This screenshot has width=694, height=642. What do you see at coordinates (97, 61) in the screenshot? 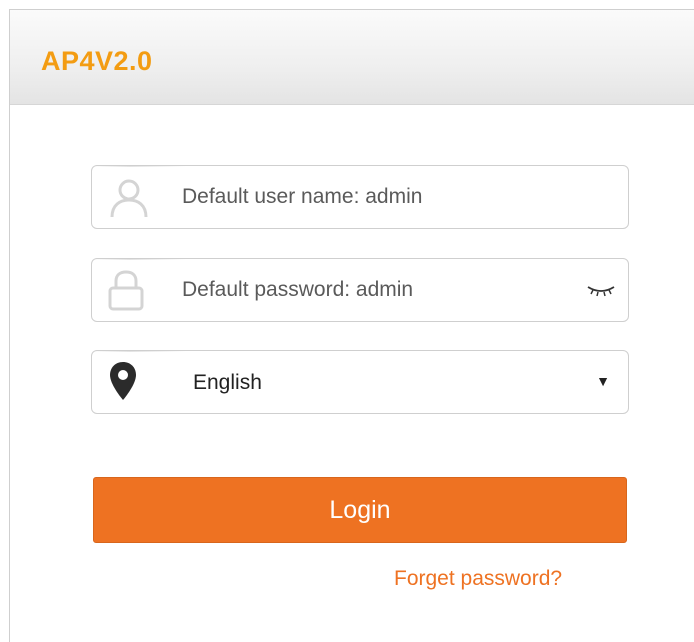
I see `brand-title: AP4V2.0` at bounding box center [97, 61].